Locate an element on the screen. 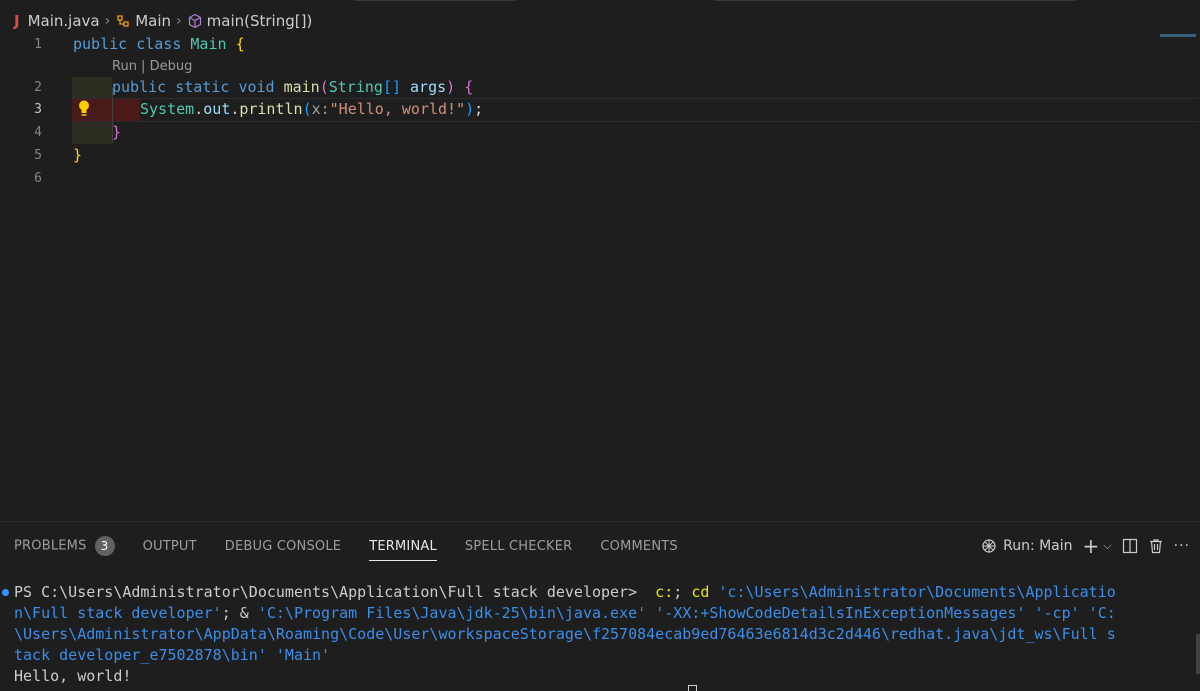 Image resolution: width=1200 pixels, height=691 pixels. tab-comments: COMMENTS is located at coordinates (638, 546).